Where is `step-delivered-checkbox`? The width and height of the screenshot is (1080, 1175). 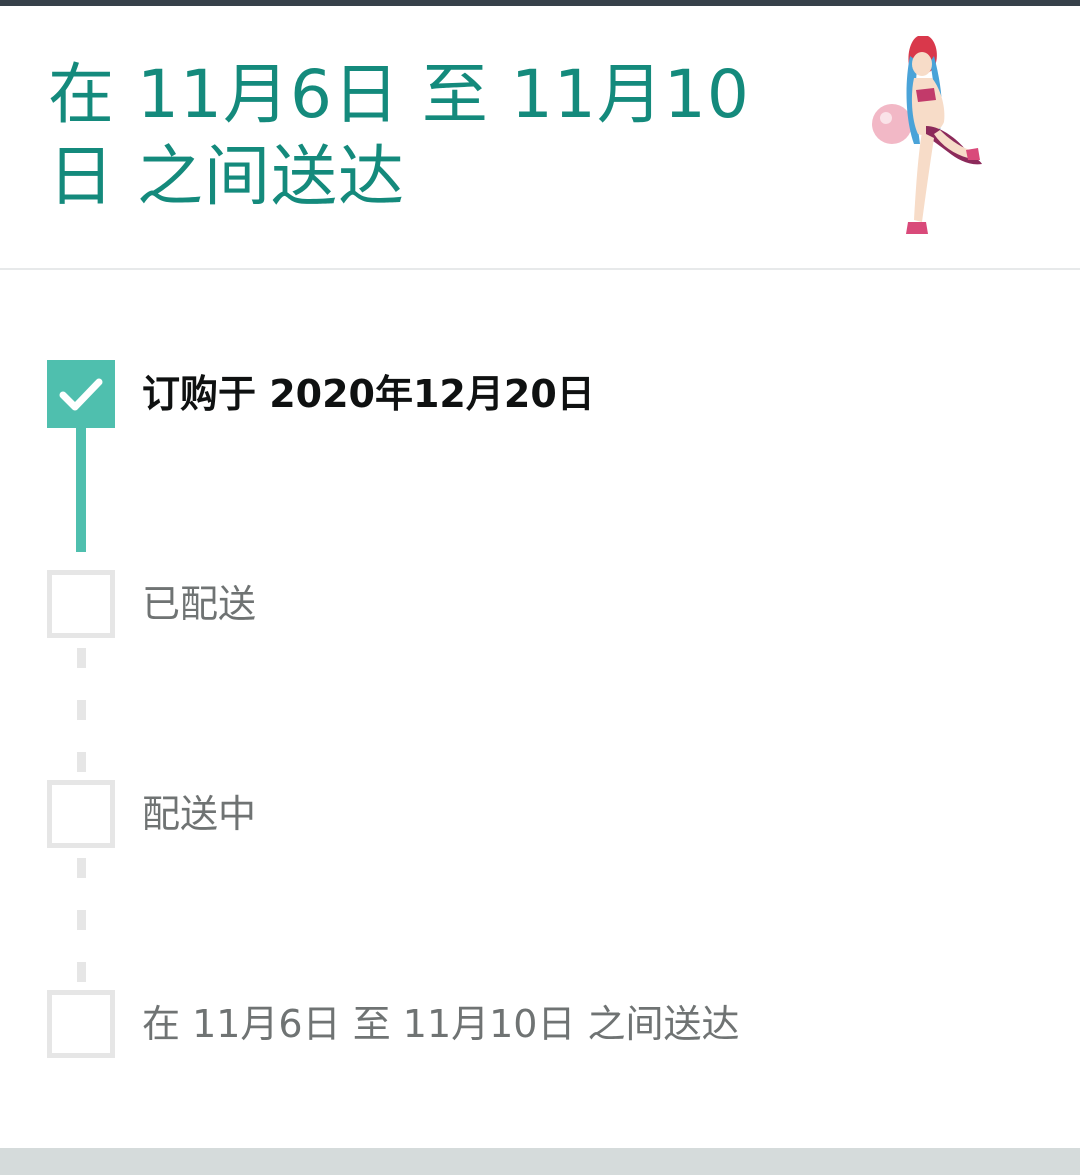
step-delivered-checkbox is located at coordinates (81, 1024).